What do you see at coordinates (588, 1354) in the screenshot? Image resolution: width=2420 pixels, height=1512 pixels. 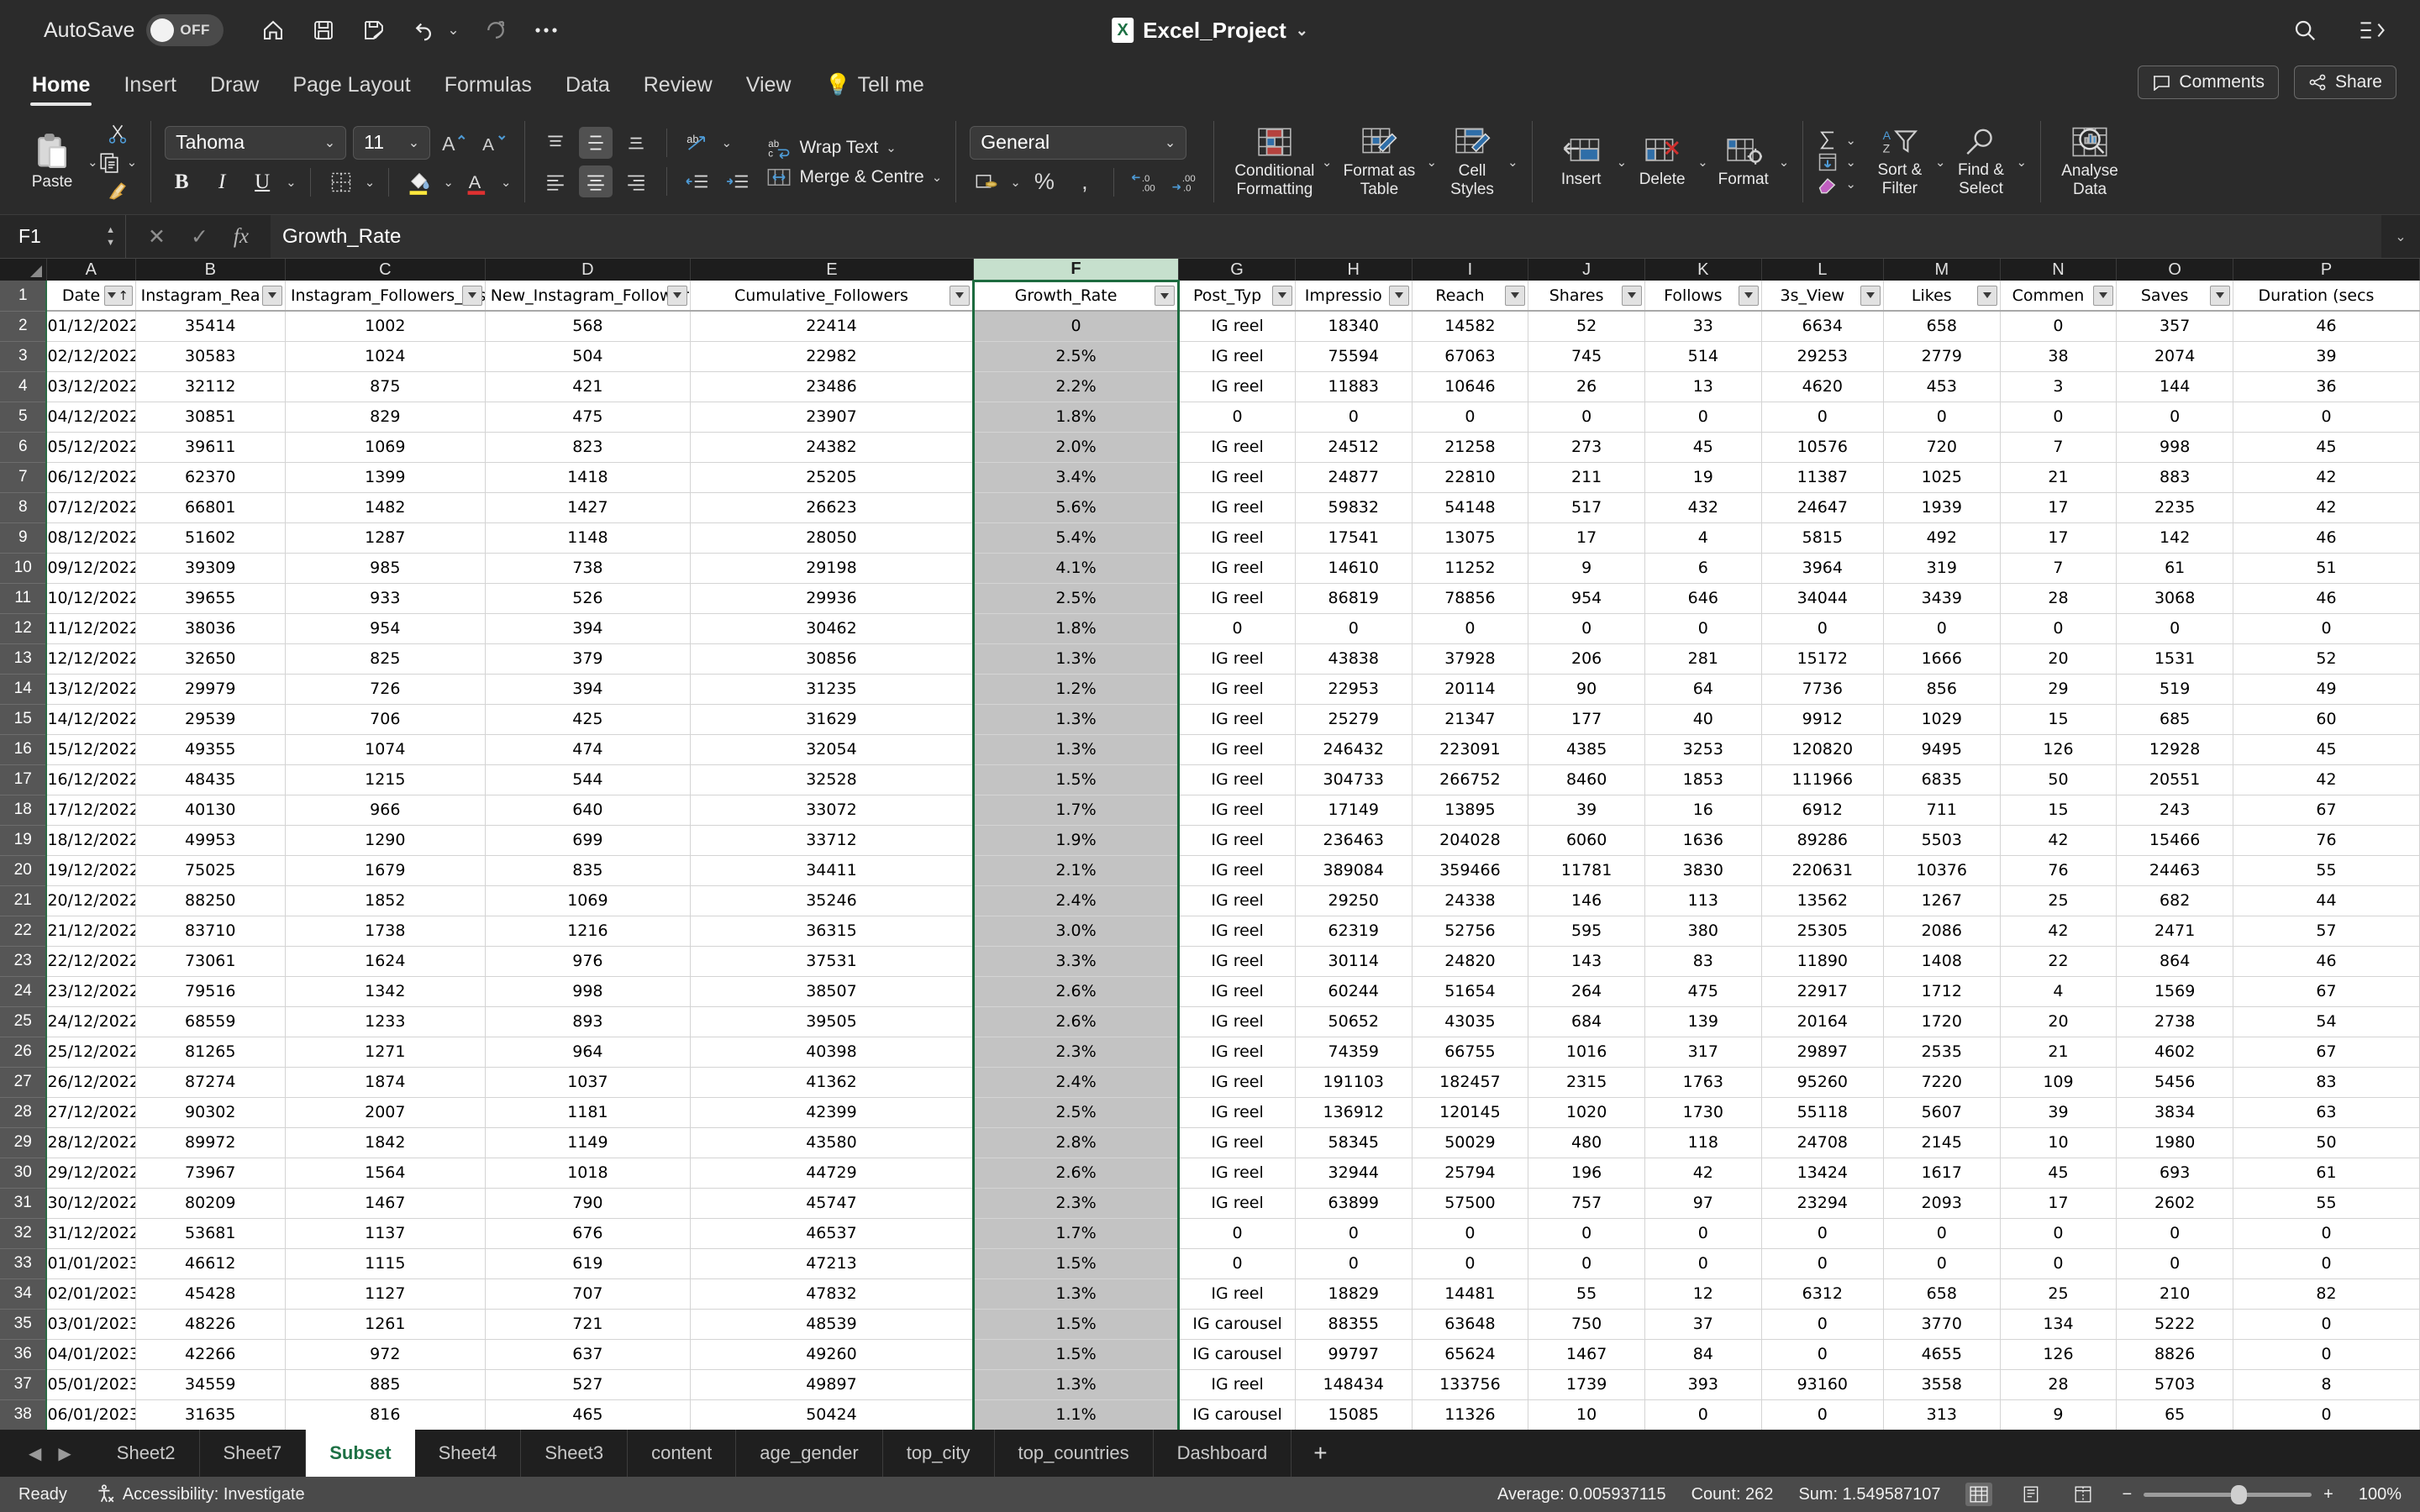 I see `grid-cell: 637` at bounding box center [588, 1354].